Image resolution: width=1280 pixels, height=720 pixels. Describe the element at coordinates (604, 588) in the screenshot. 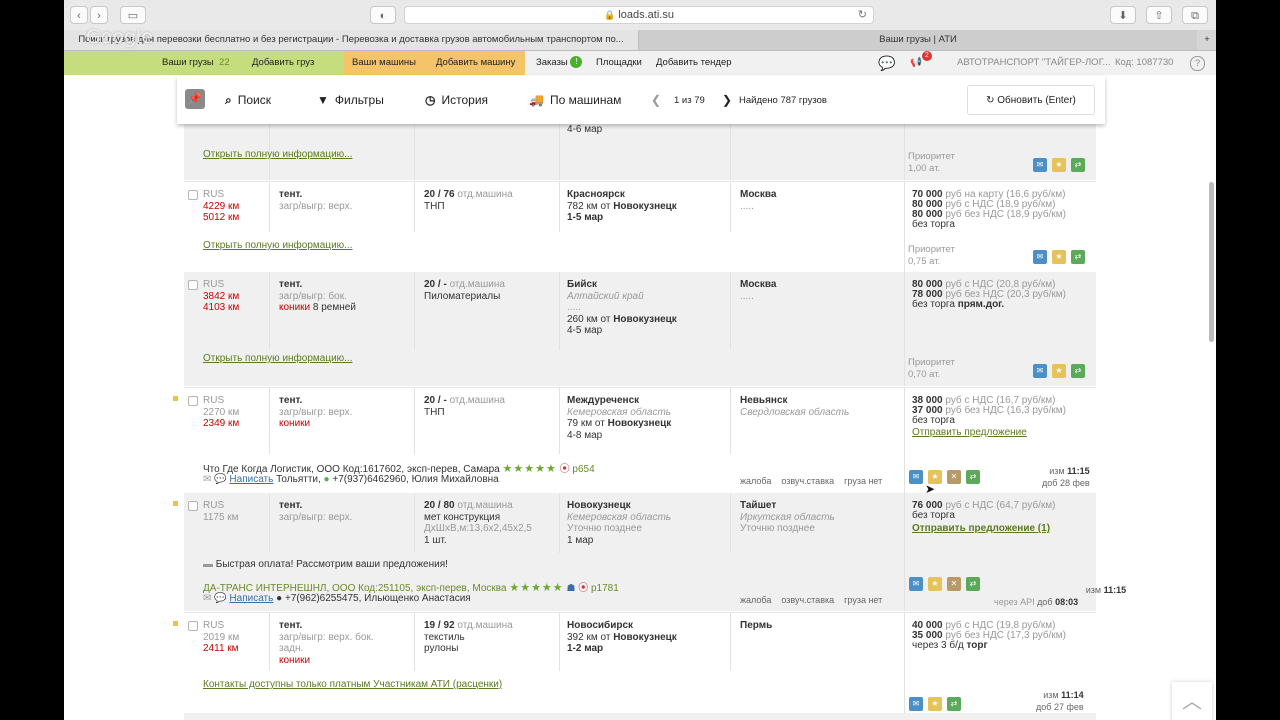

I see `company-score: р1781` at that location.